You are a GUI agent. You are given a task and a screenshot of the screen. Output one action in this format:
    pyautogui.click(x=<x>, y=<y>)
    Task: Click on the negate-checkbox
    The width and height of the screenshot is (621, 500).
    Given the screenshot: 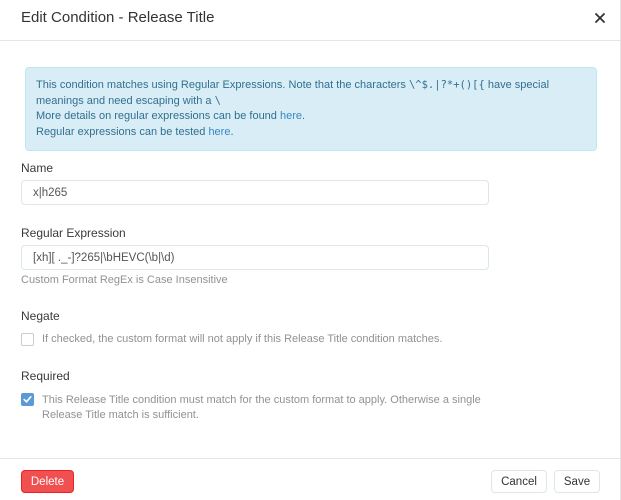 What is the action you would take?
    pyautogui.click(x=27, y=339)
    